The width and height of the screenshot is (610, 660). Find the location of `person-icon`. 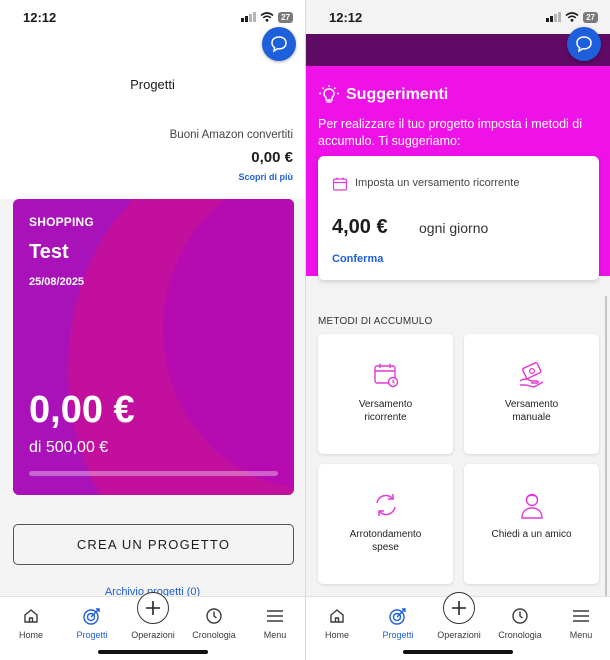

person-icon is located at coordinates (532, 505).